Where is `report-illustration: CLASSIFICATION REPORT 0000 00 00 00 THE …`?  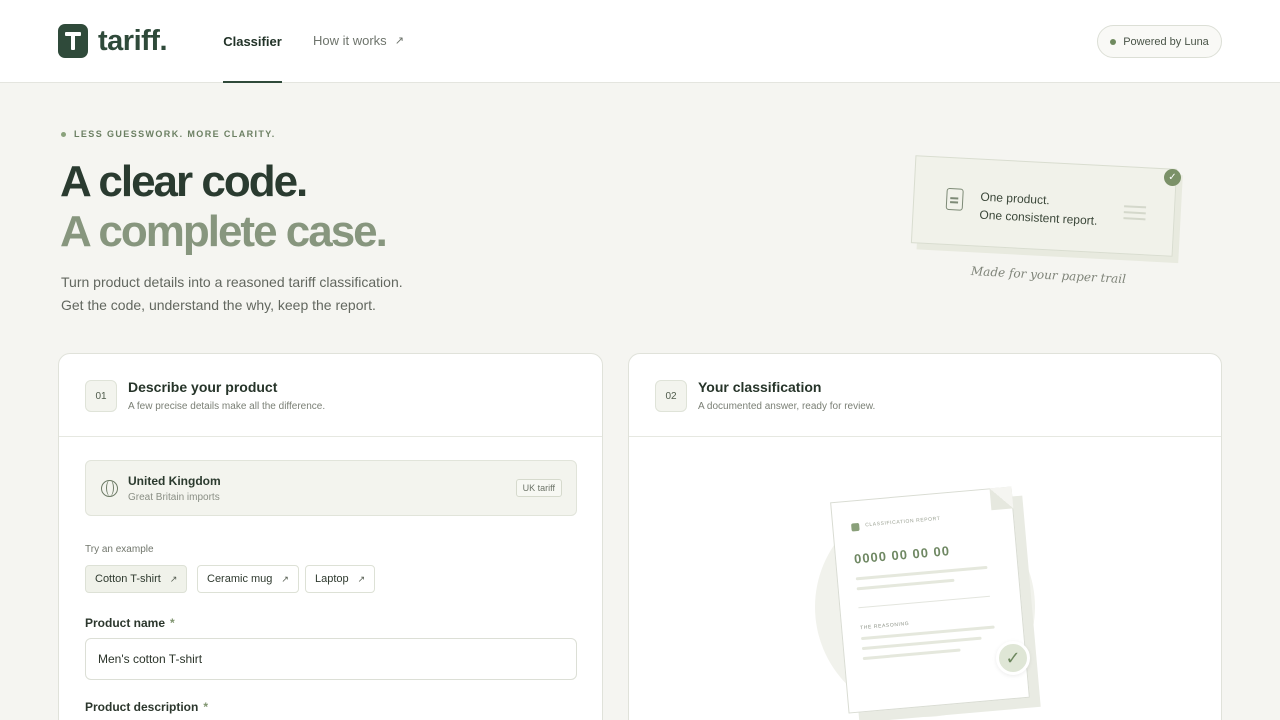
report-illustration: CLASSIFICATION REPORT 0000 00 00 00 THE … is located at coordinates (935, 603).